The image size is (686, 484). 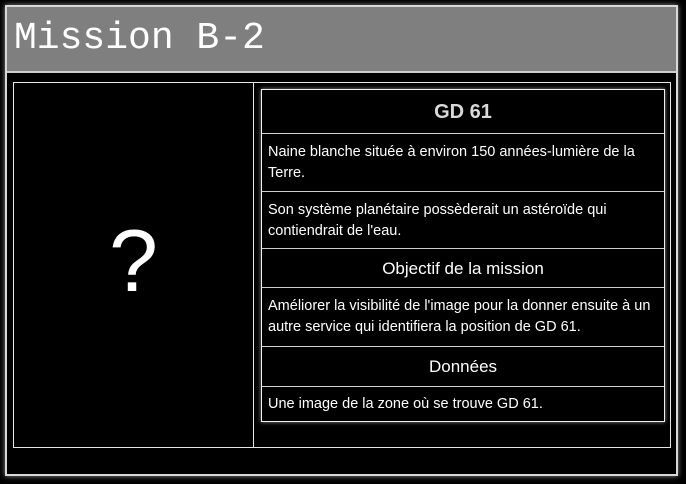 What do you see at coordinates (405, 404) in the screenshot?
I see `data-text: Une image de la zone où se trouve GD 61.` at bounding box center [405, 404].